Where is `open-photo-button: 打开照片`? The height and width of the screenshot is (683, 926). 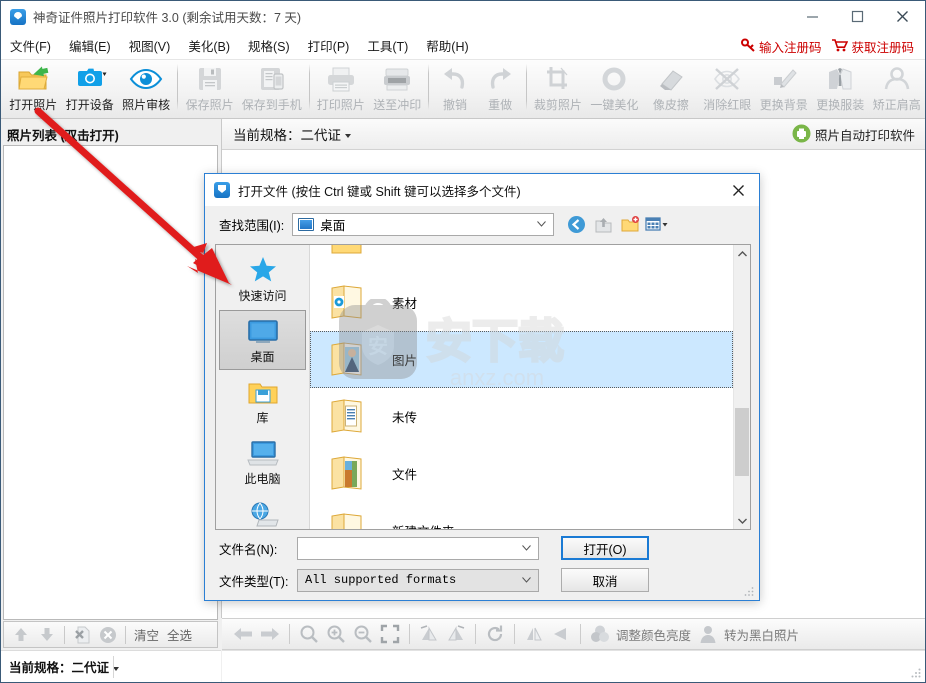
open-photo-button: 打开照片 is located at coordinates (33, 88).